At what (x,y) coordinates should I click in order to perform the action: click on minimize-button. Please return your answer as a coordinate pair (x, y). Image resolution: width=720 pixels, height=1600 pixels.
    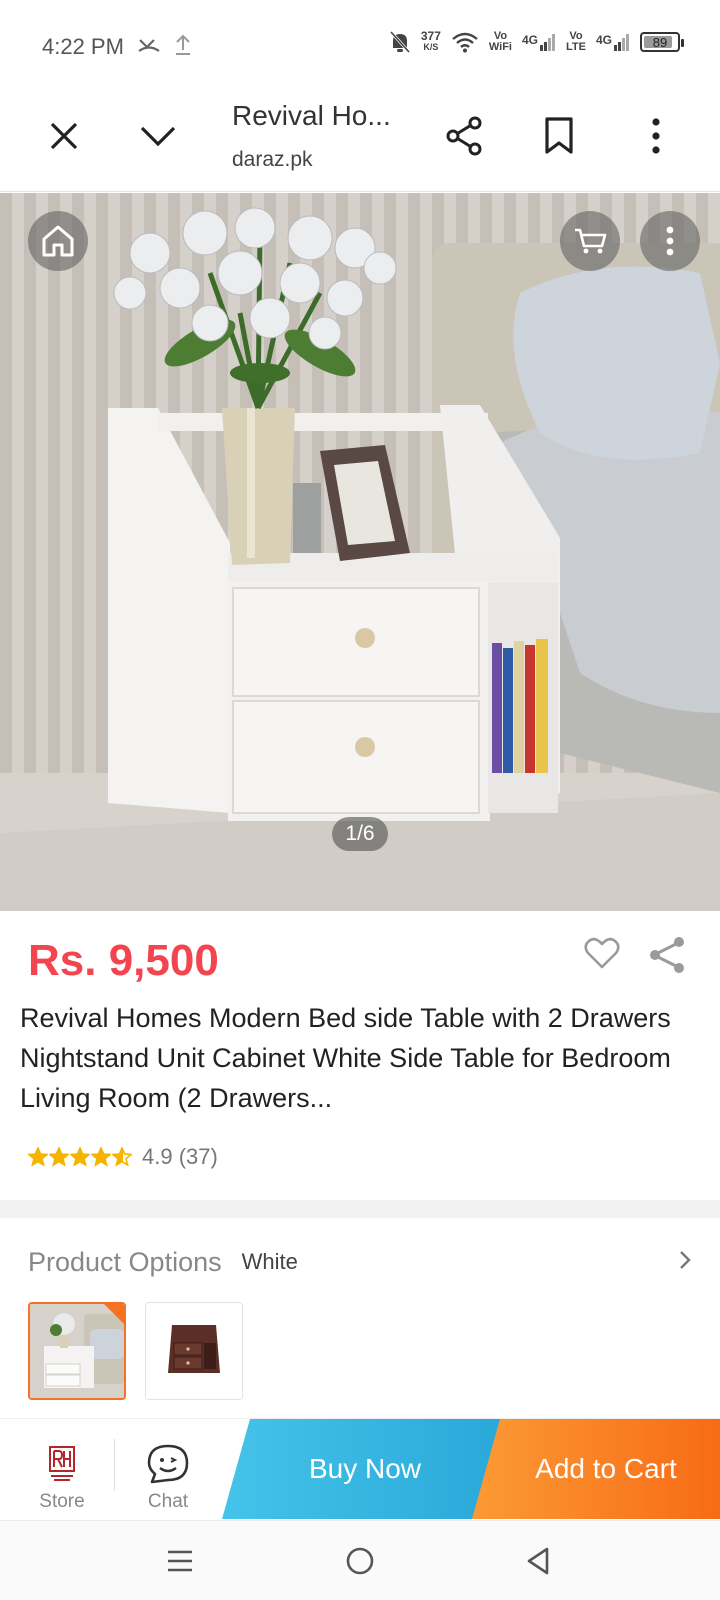
    Looking at the image, I should click on (158, 136).